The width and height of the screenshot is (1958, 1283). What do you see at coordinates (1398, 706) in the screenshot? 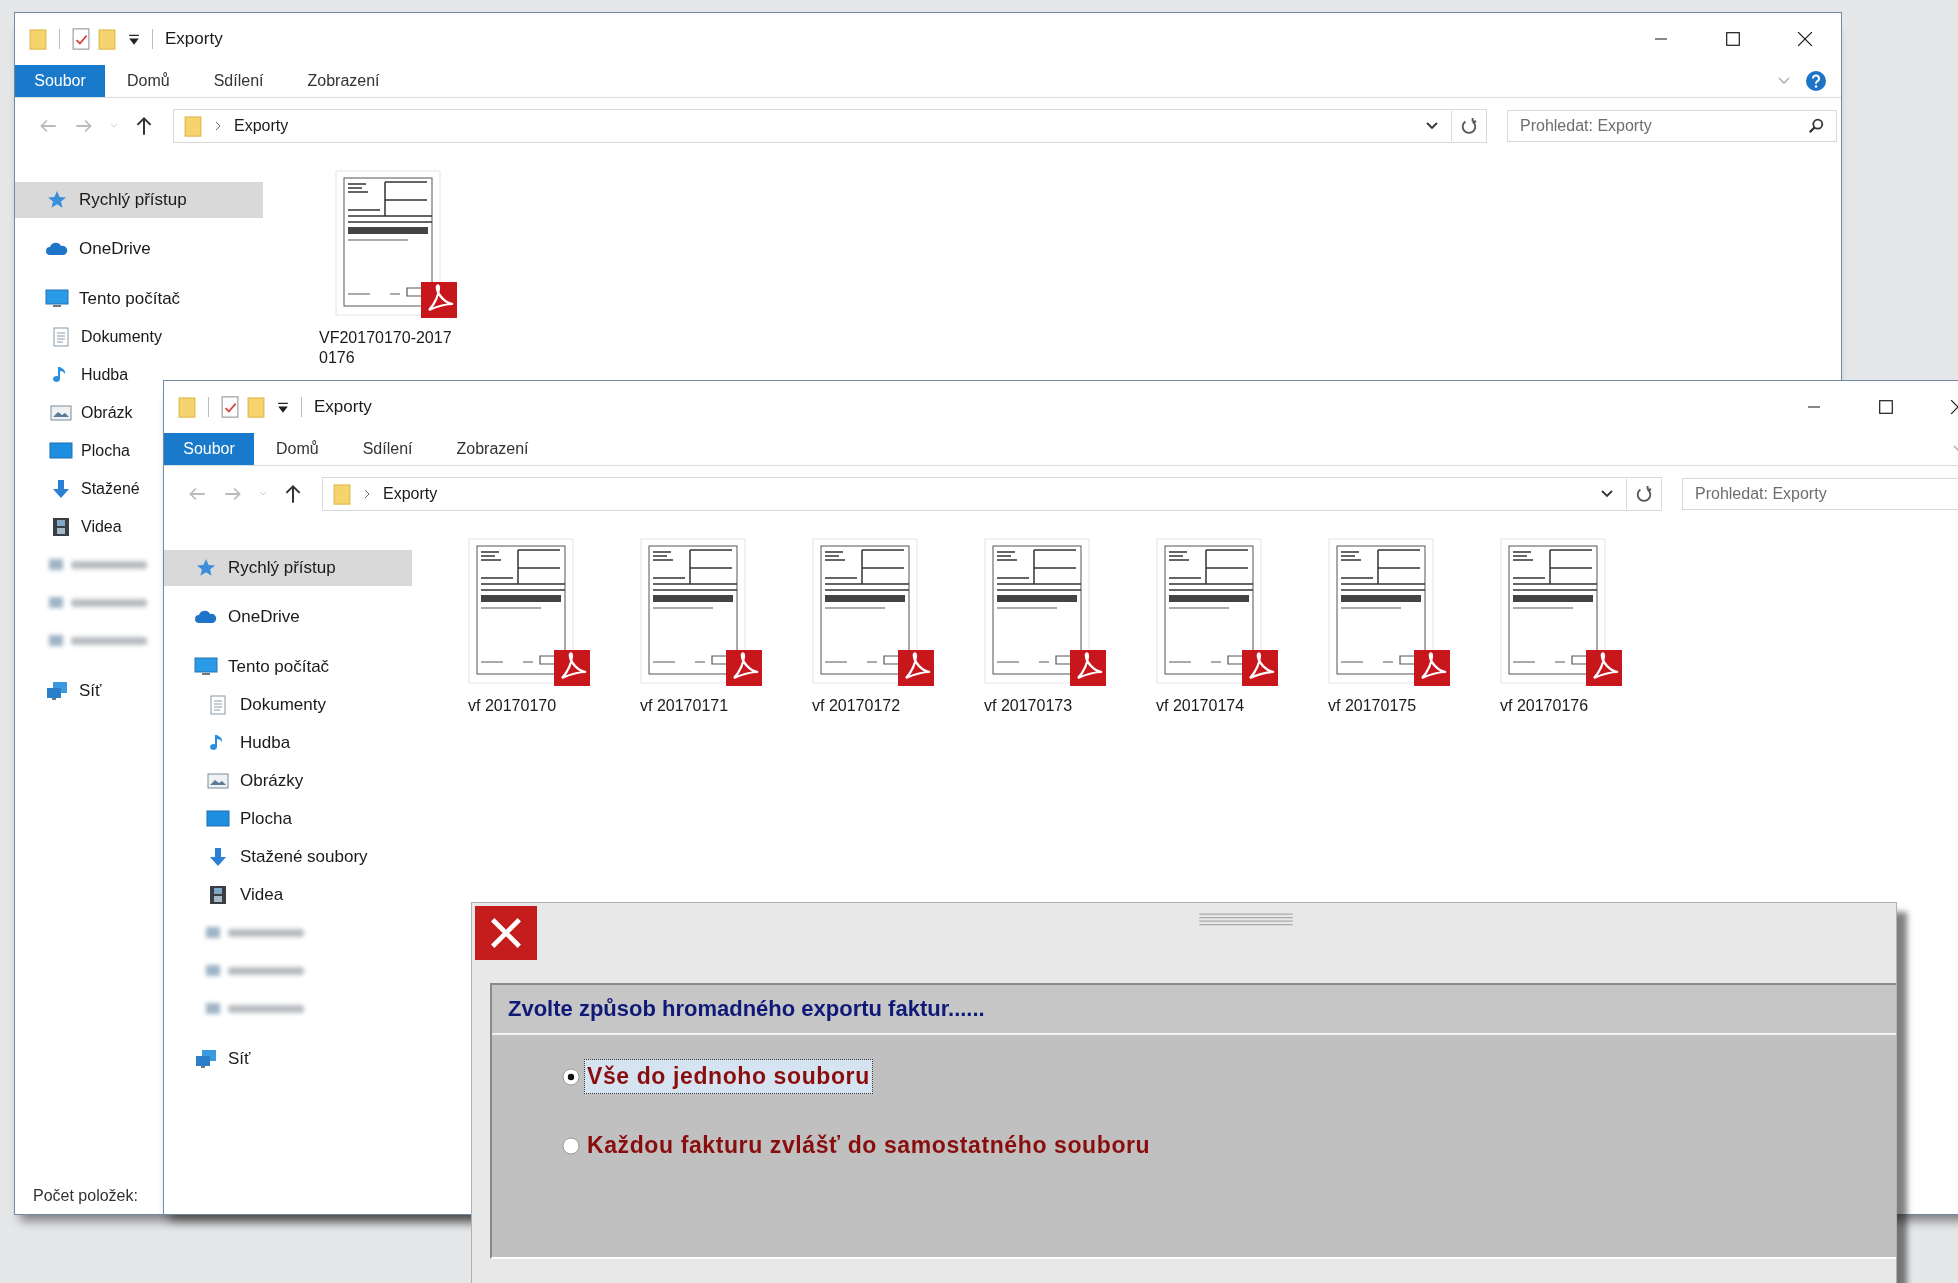
I see `file-name: vf 20170175` at bounding box center [1398, 706].